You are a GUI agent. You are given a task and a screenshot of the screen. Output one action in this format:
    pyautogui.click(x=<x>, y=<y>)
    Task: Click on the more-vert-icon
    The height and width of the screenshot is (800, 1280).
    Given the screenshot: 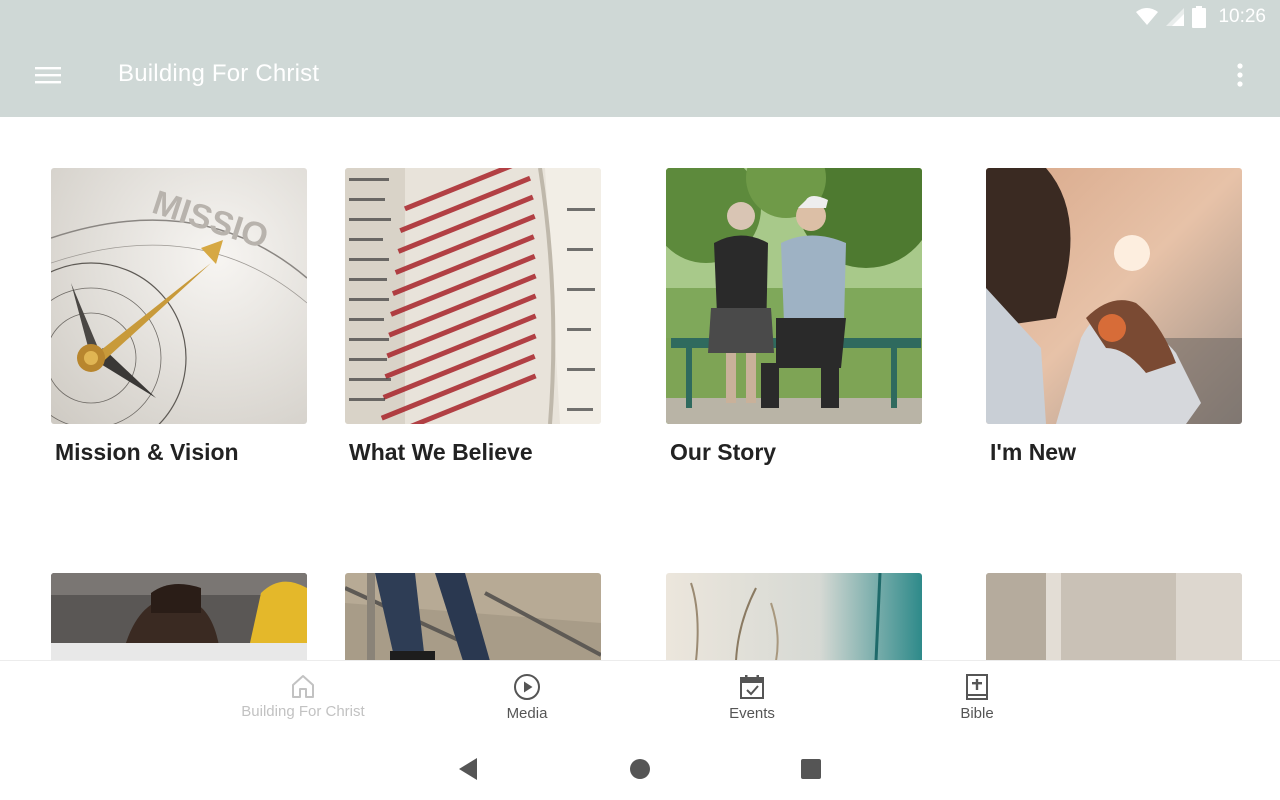 What is the action you would take?
    pyautogui.click(x=1240, y=75)
    